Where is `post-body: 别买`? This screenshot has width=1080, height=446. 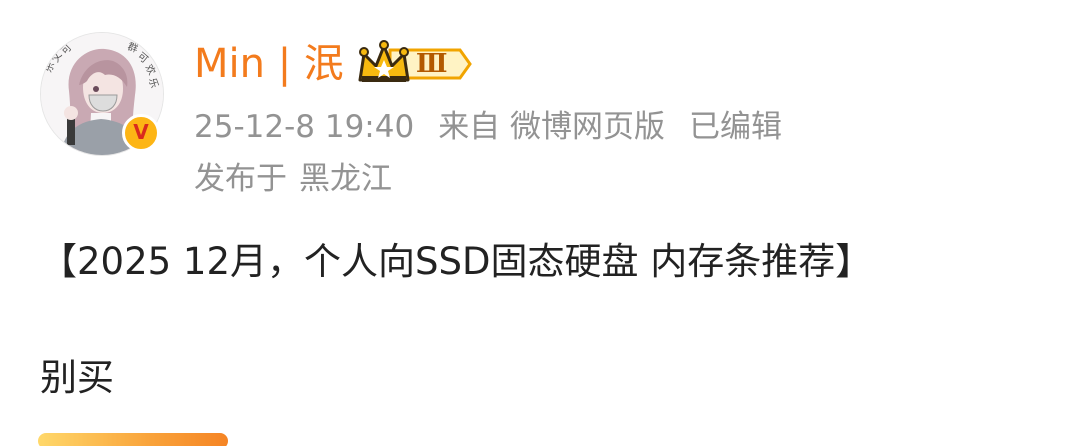
post-body: 别买 is located at coordinates (77, 377).